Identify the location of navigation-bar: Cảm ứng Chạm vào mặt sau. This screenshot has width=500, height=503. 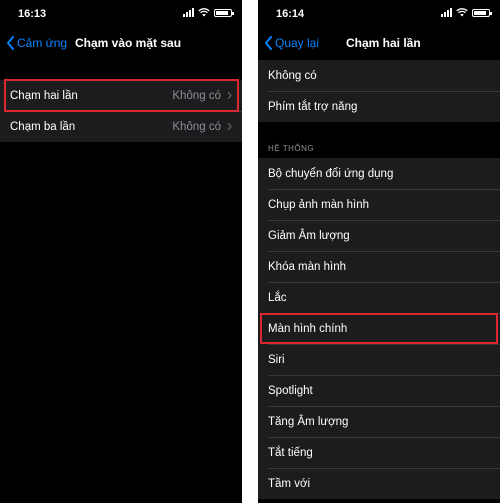
(121, 44).